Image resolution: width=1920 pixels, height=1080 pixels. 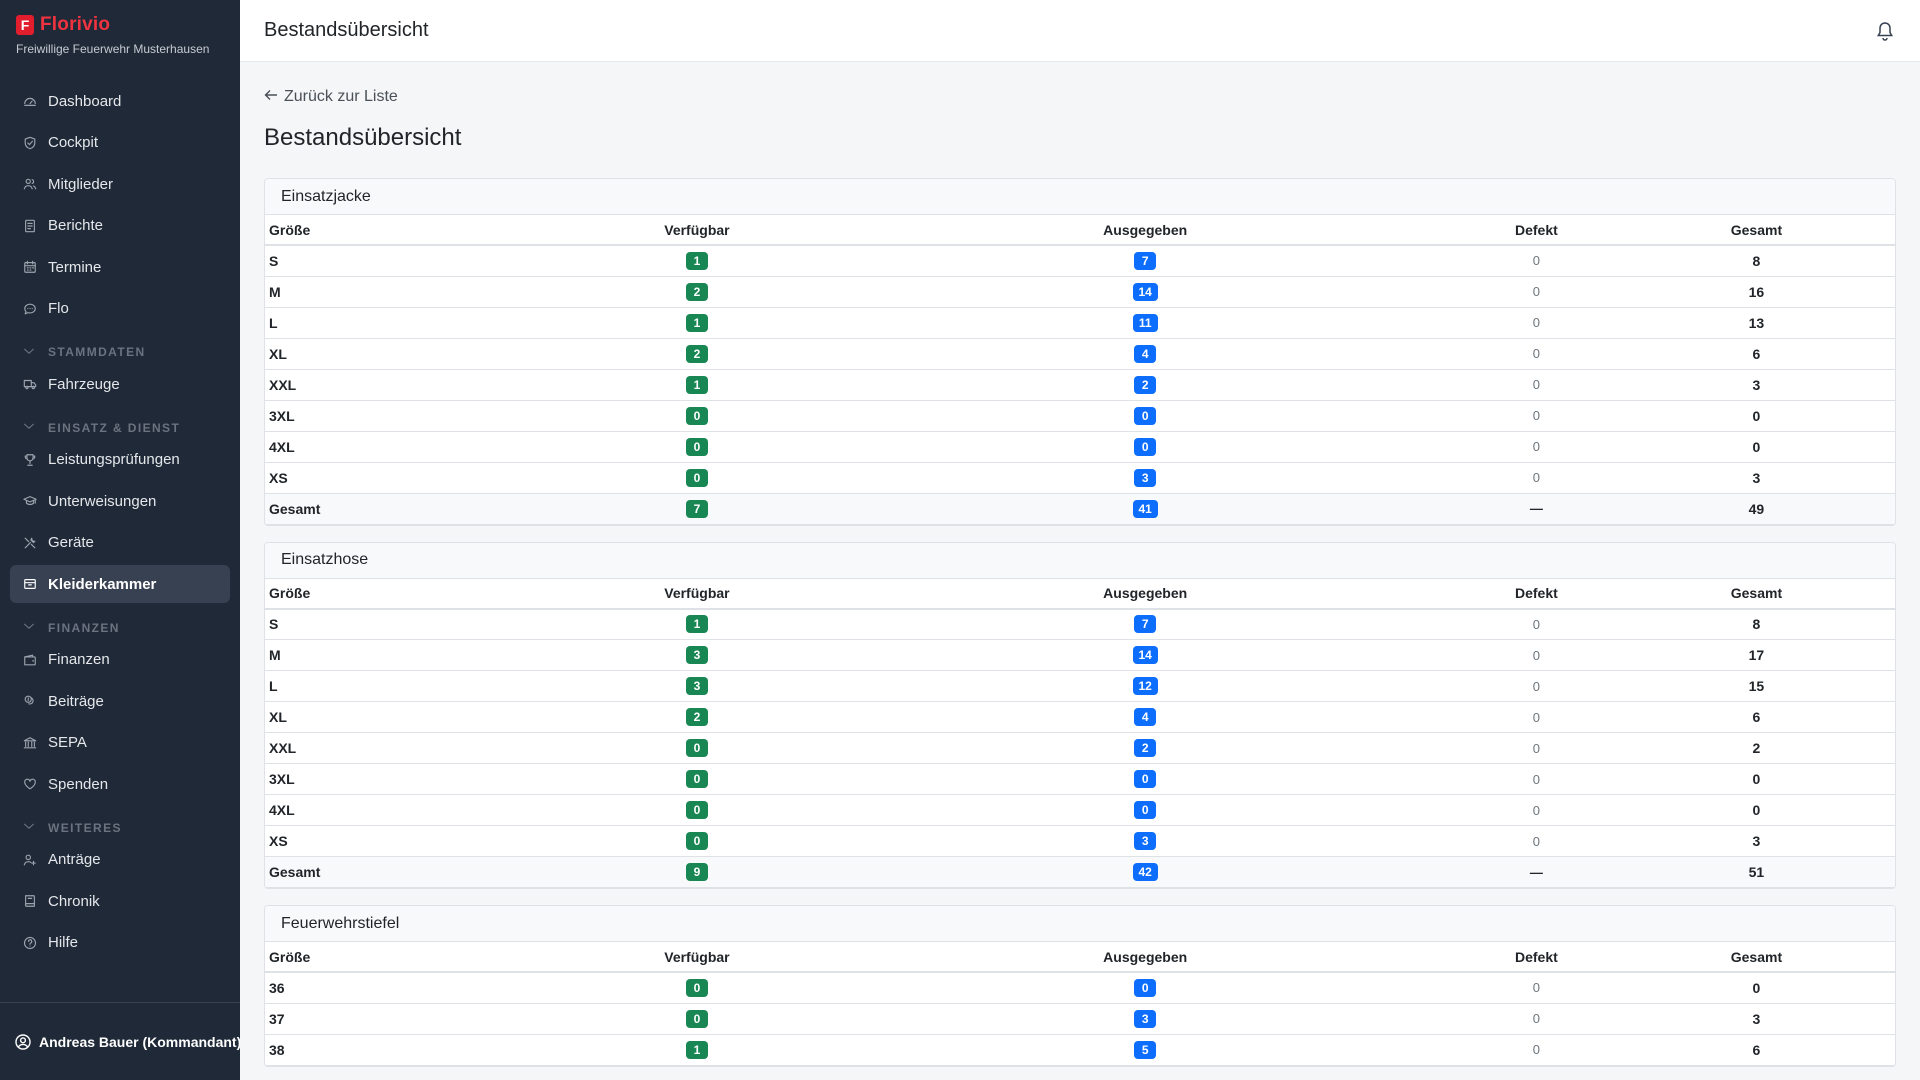 I want to click on users-icon, so click(x=30, y=184).